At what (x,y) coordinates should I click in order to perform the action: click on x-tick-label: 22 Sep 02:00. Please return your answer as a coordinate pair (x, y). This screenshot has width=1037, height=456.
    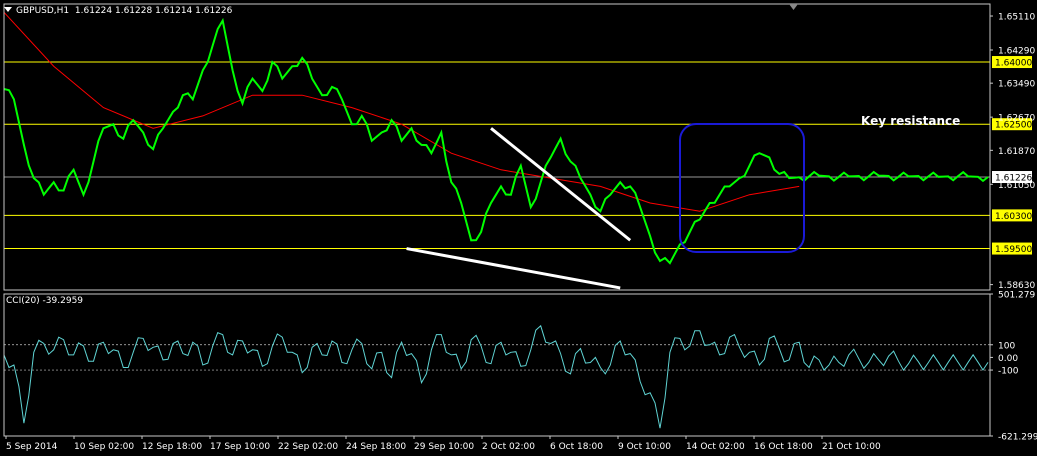
    Looking at the image, I should click on (308, 447).